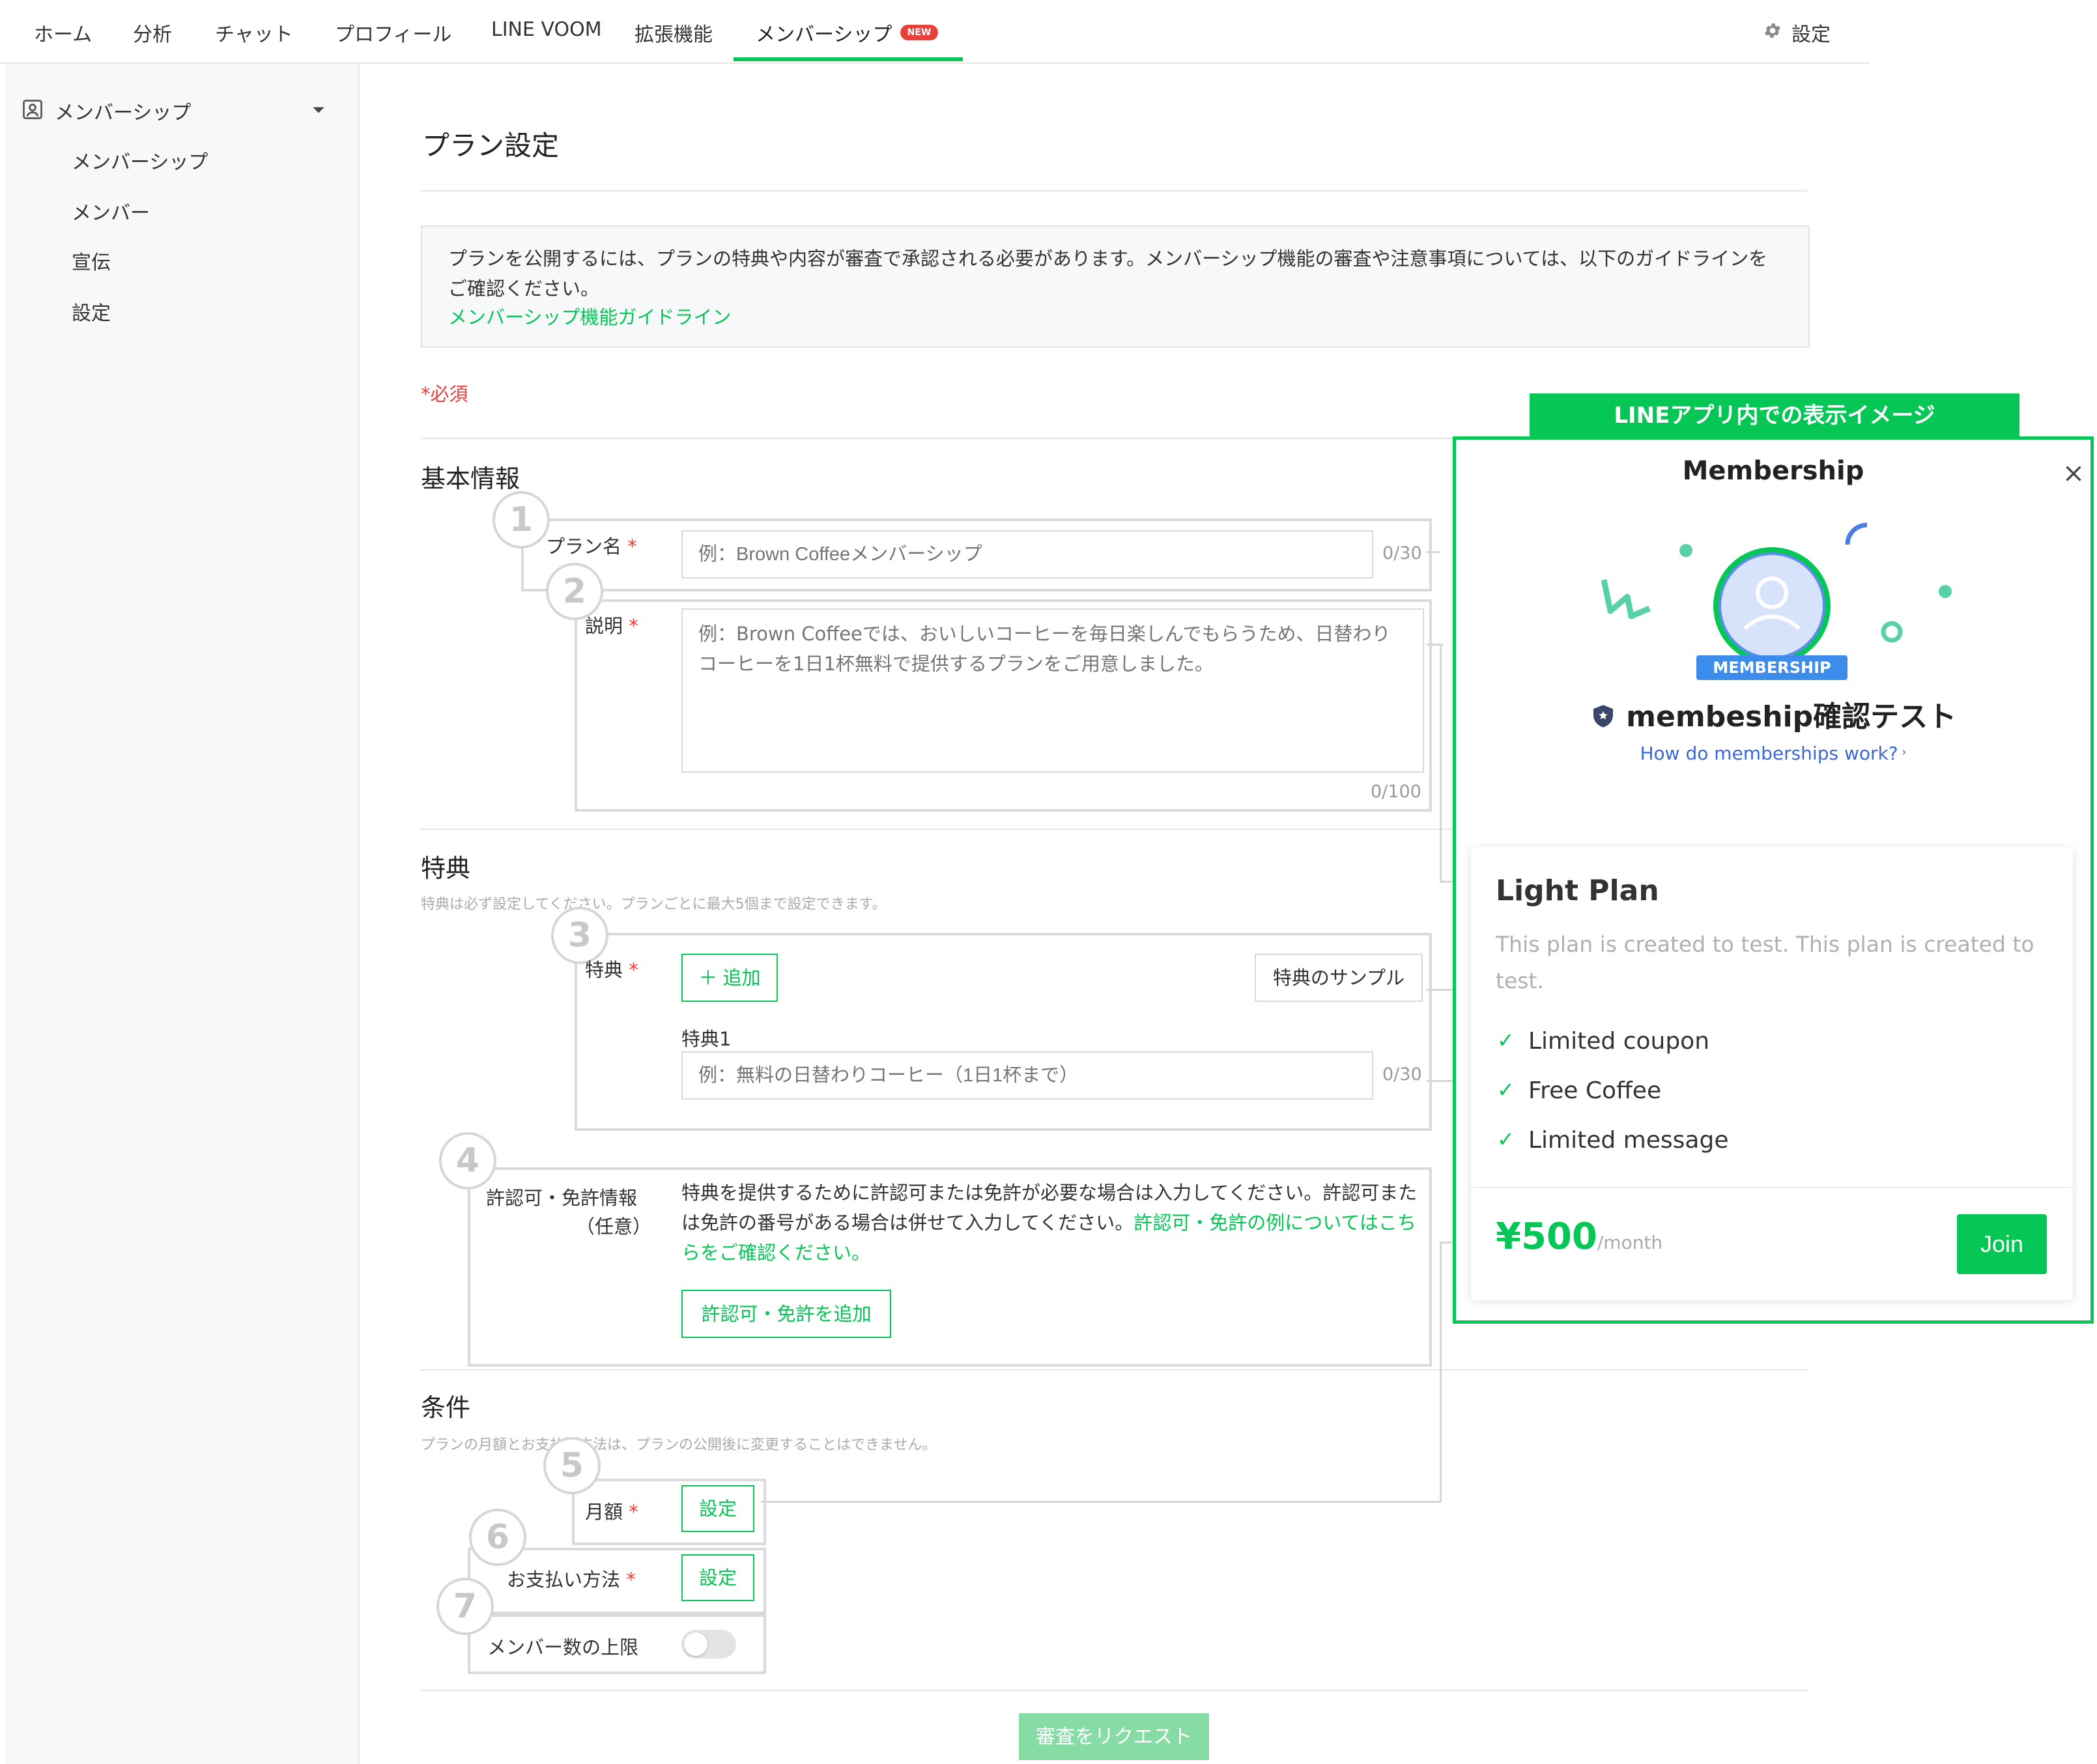 The width and height of the screenshot is (2097, 1764). Describe the element at coordinates (1902, 752) in the screenshot. I see `chevron-right-icon: ›` at that location.